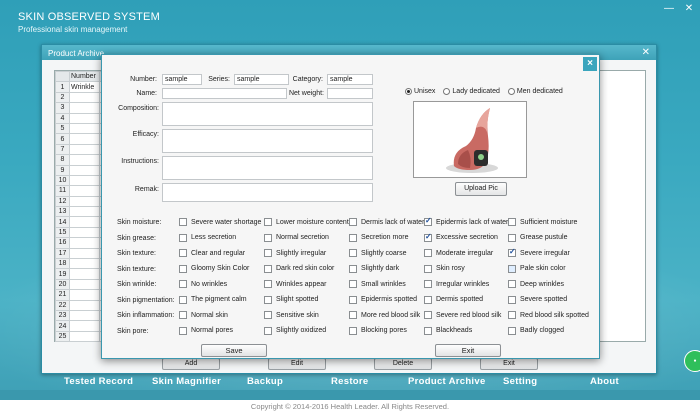 The image size is (700, 414). What do you see at coordinates (186, 381) in the screenshot?
I see `nav-skin-magnifier: Skin Magnifier` at bounding box center [186, 381].